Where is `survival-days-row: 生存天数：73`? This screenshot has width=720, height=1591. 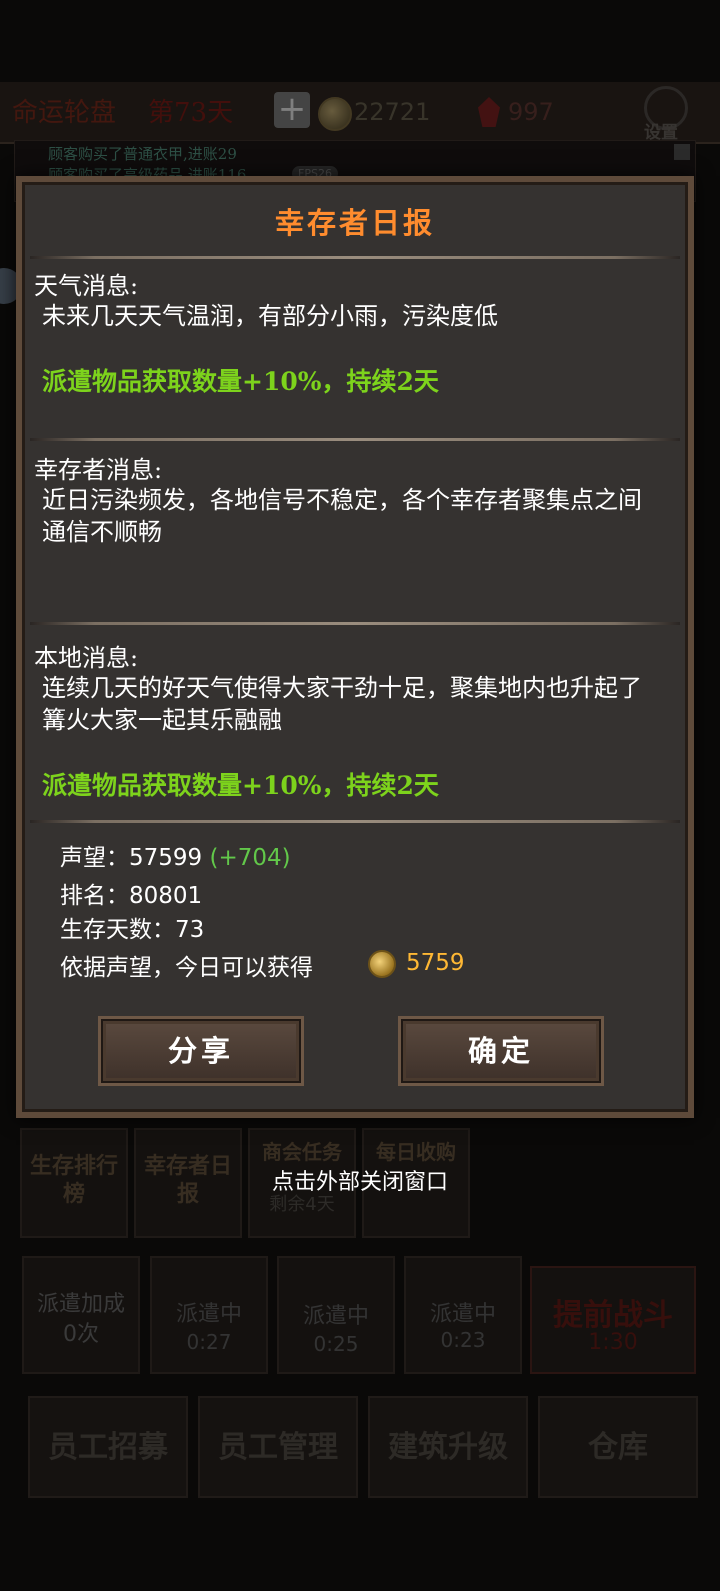
survival-days-row: 生存天数：73 is located at coordinates (132, 927).